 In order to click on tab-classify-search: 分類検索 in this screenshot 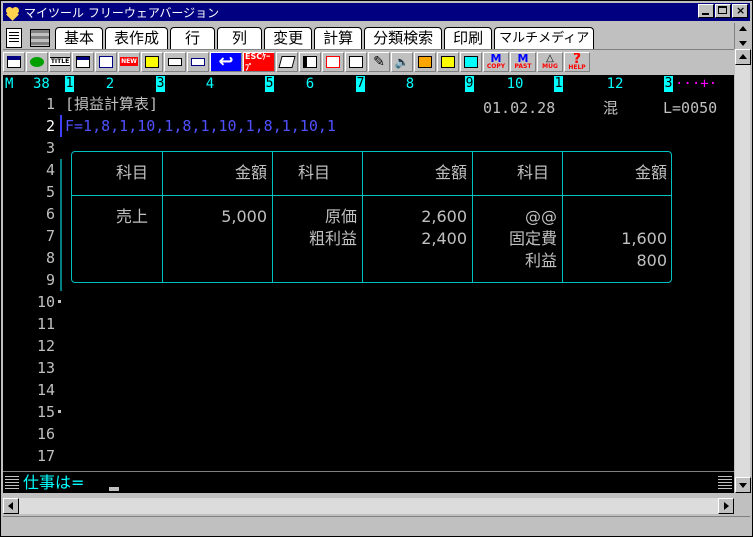, I will do `click(403, 38)`.